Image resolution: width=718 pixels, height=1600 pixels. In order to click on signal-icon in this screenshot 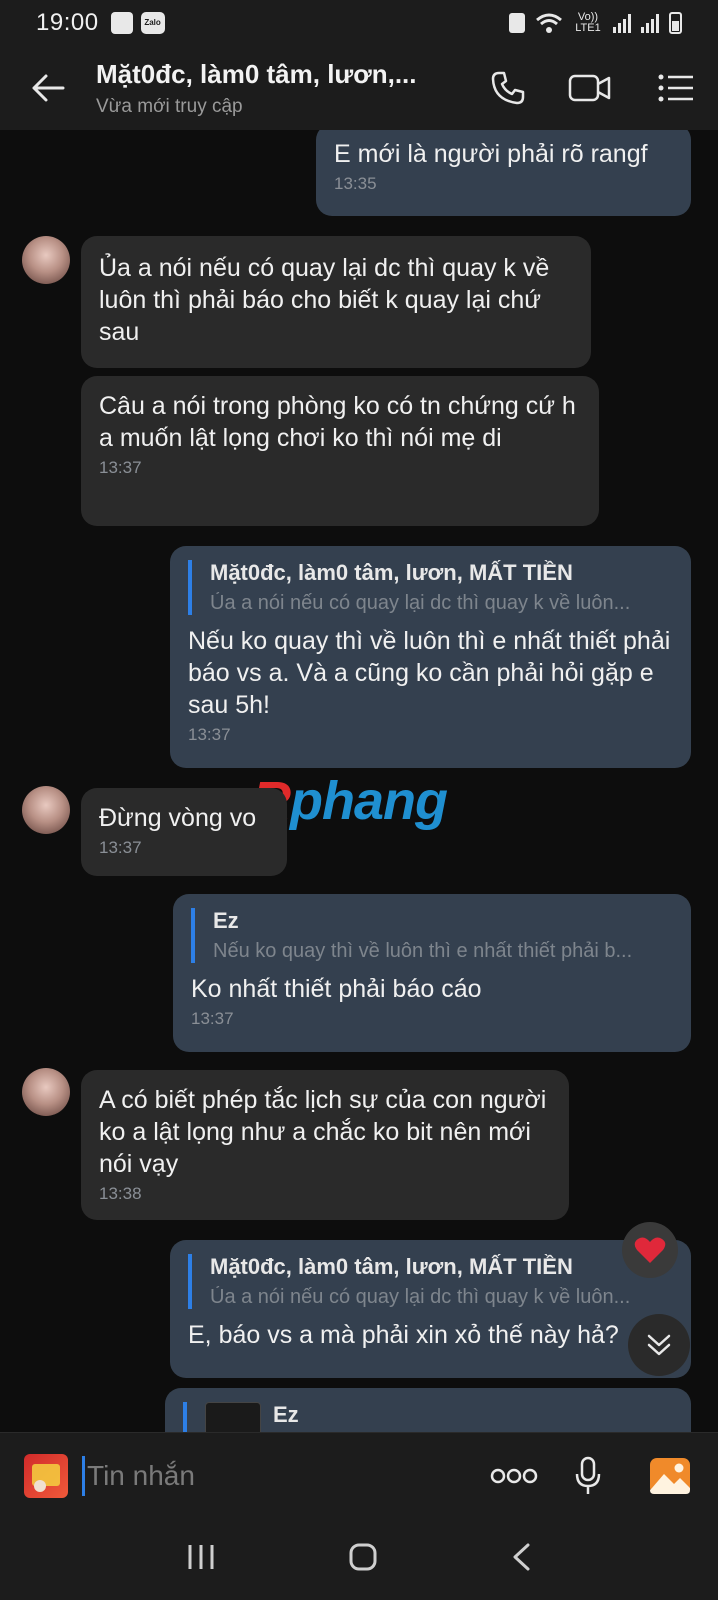, I will do `click(622, 23)`.